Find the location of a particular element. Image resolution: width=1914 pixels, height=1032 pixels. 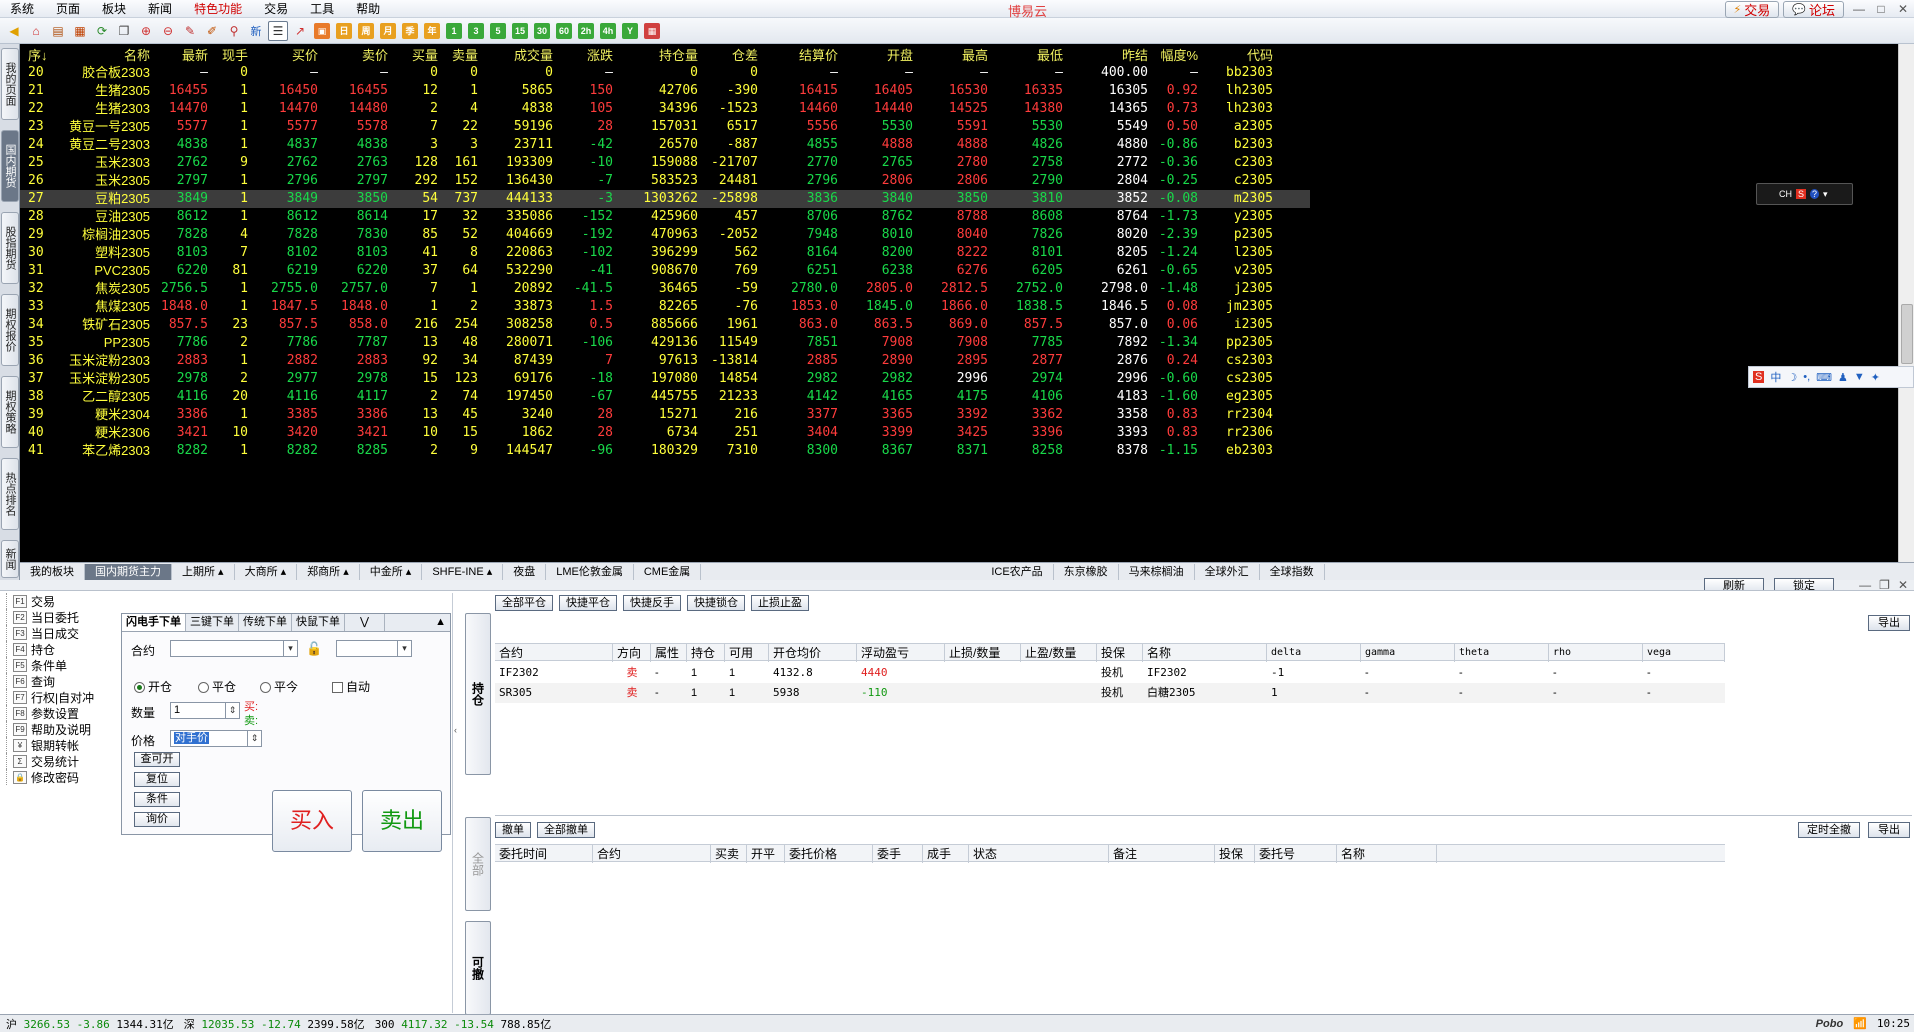

position-header-cell: 投保 is located at coordinates (1120, 653).